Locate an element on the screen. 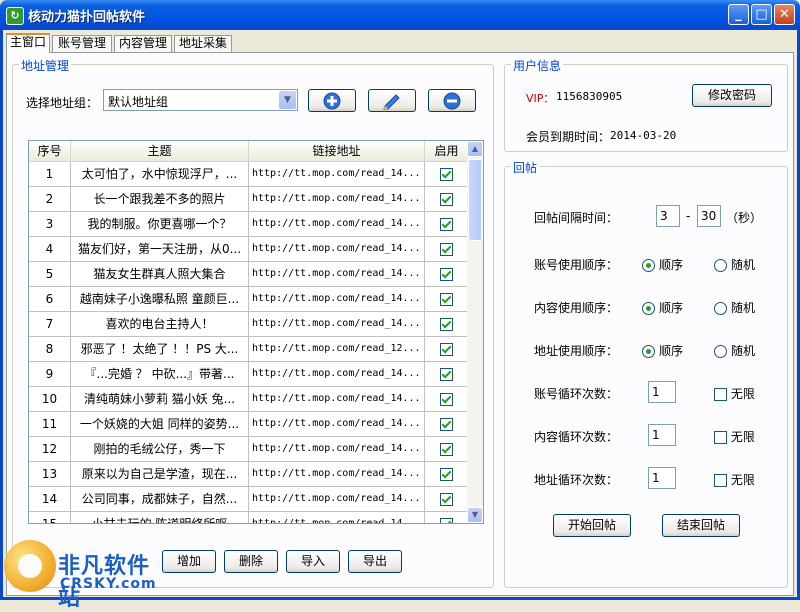  chevron-down-icon: ▼ is located at coordinates (287, 100).